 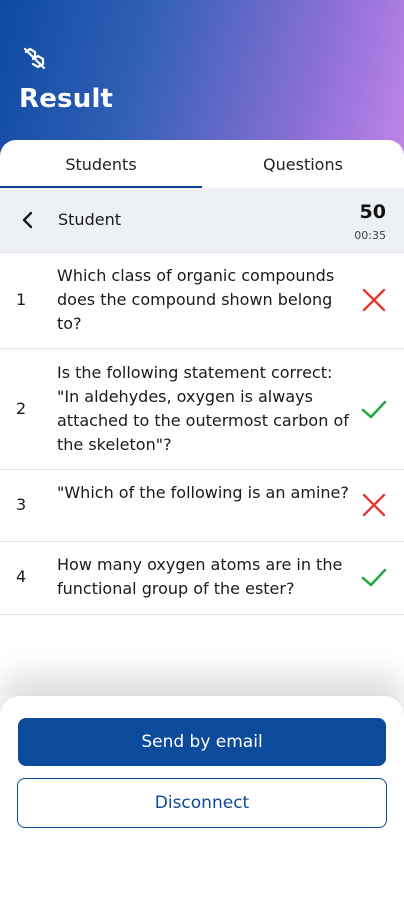 I want to click on question-text: "Which of the following is an amine?, so click(x=203, y=492).